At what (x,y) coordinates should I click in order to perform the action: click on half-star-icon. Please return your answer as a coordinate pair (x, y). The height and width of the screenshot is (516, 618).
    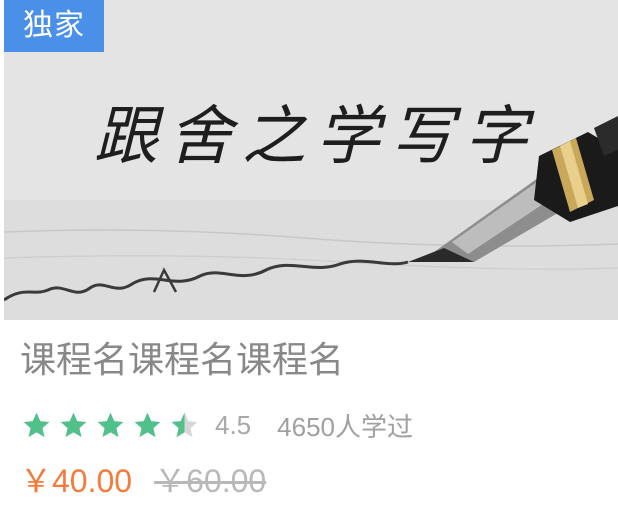
    Looking at the image, I should click on (184, 424).